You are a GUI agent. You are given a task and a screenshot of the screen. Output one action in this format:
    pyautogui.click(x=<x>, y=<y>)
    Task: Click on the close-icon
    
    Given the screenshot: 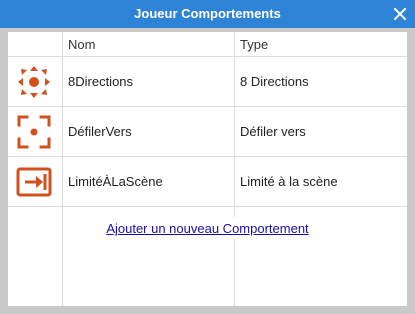 What is the action you would take?
    pyautogui.click(x=400, y=14)
    